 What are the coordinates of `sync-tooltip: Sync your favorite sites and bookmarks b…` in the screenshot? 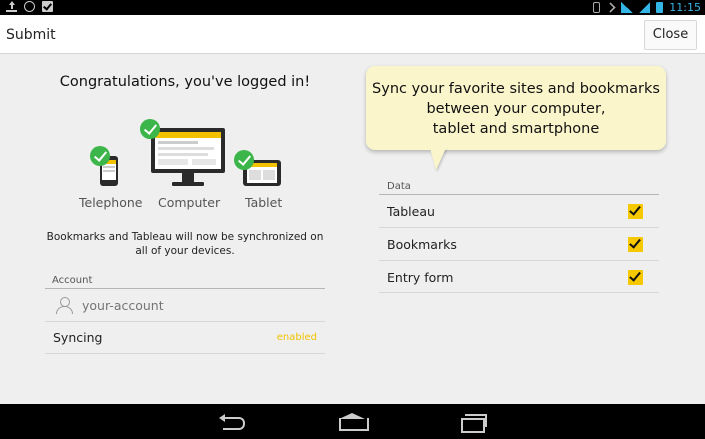 It's located at (516, 108).